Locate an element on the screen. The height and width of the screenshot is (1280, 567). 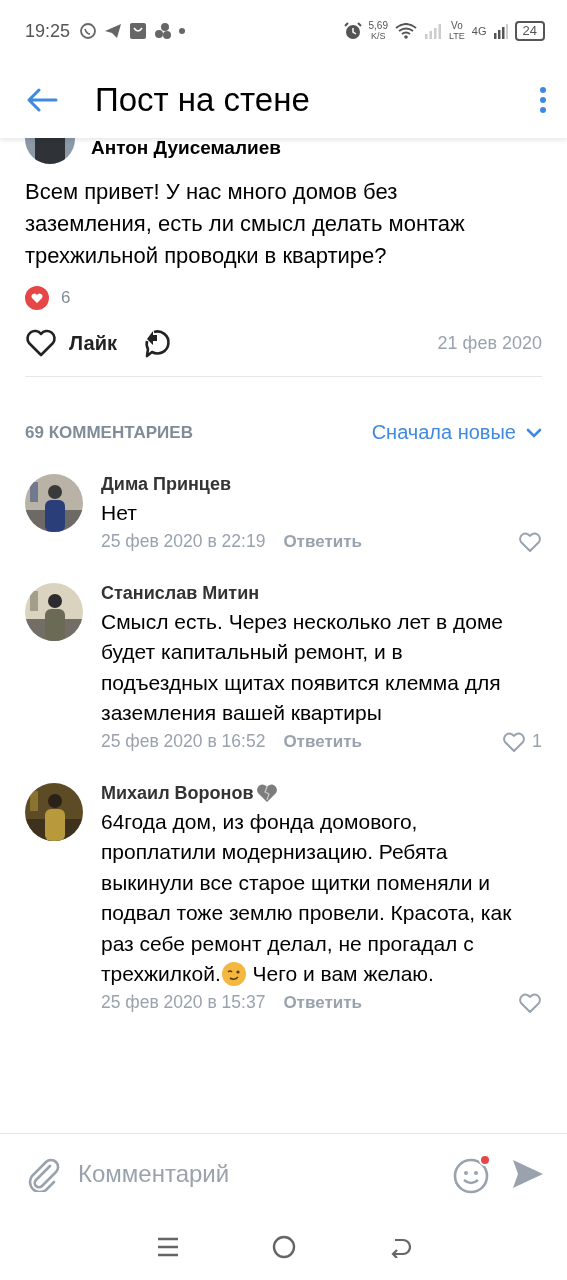
comment-text: 64года дом, из фонда домового, проплатили модернизацию. Ребята выкинули все старое щитки поменяли и подвал тоже землю провели. Красота, как раз себе ремонт делал, не прогадал с трехжилкой. Чего и вам желаю. is located at coordinates (307, 898).